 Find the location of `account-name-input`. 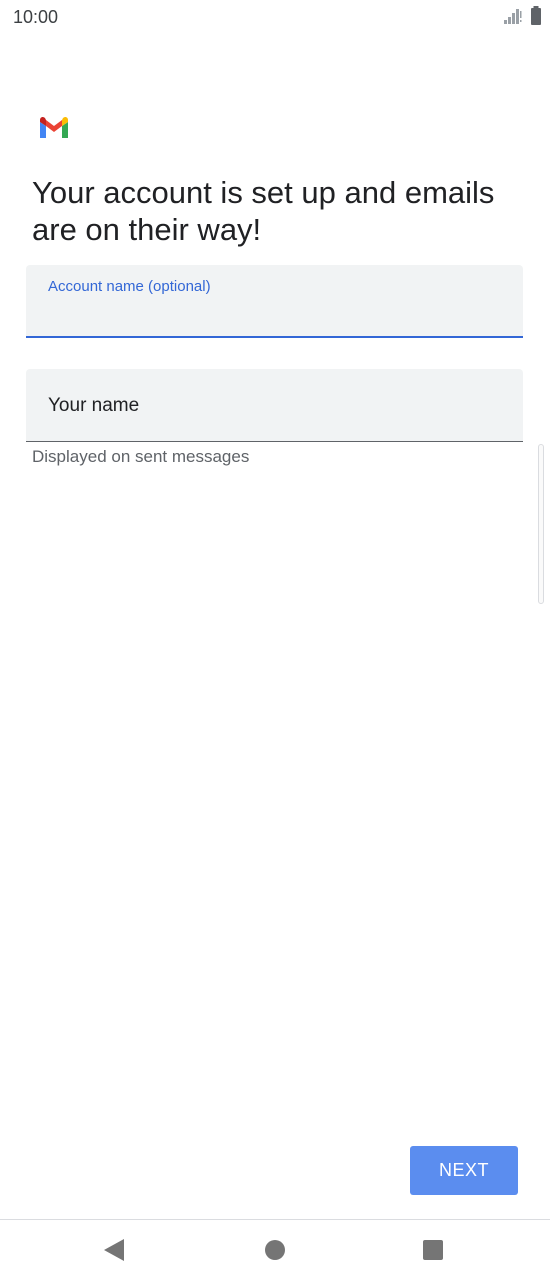

account-name-input is located at coordinates (273, 316).